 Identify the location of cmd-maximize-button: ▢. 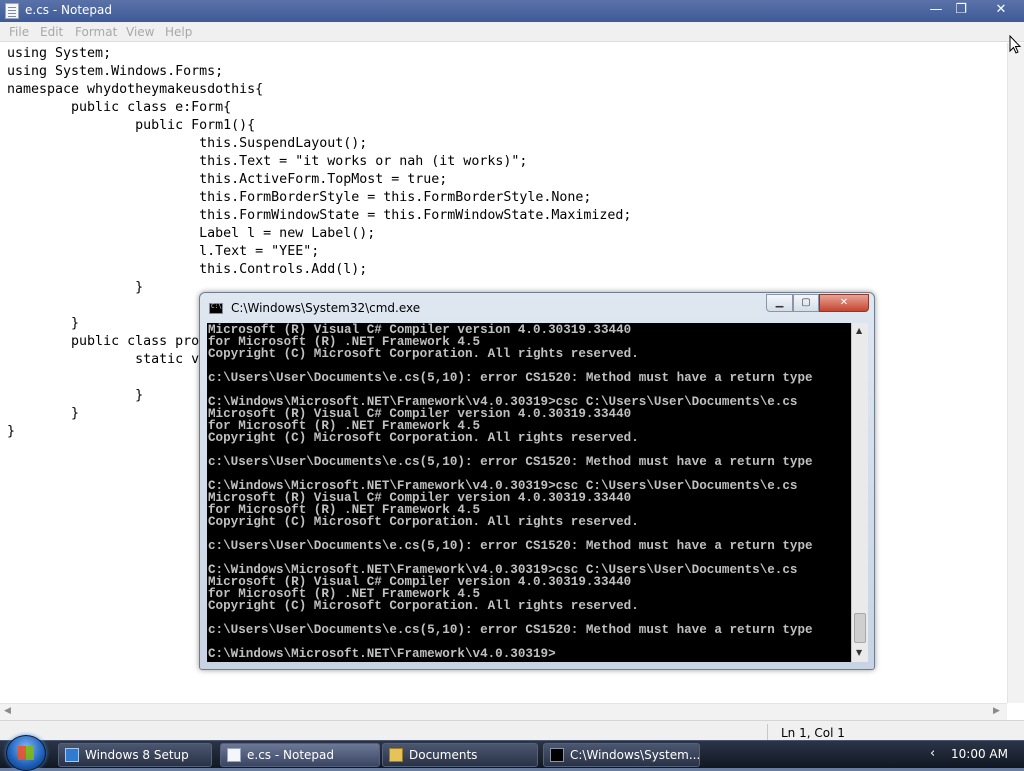
(806, 303).